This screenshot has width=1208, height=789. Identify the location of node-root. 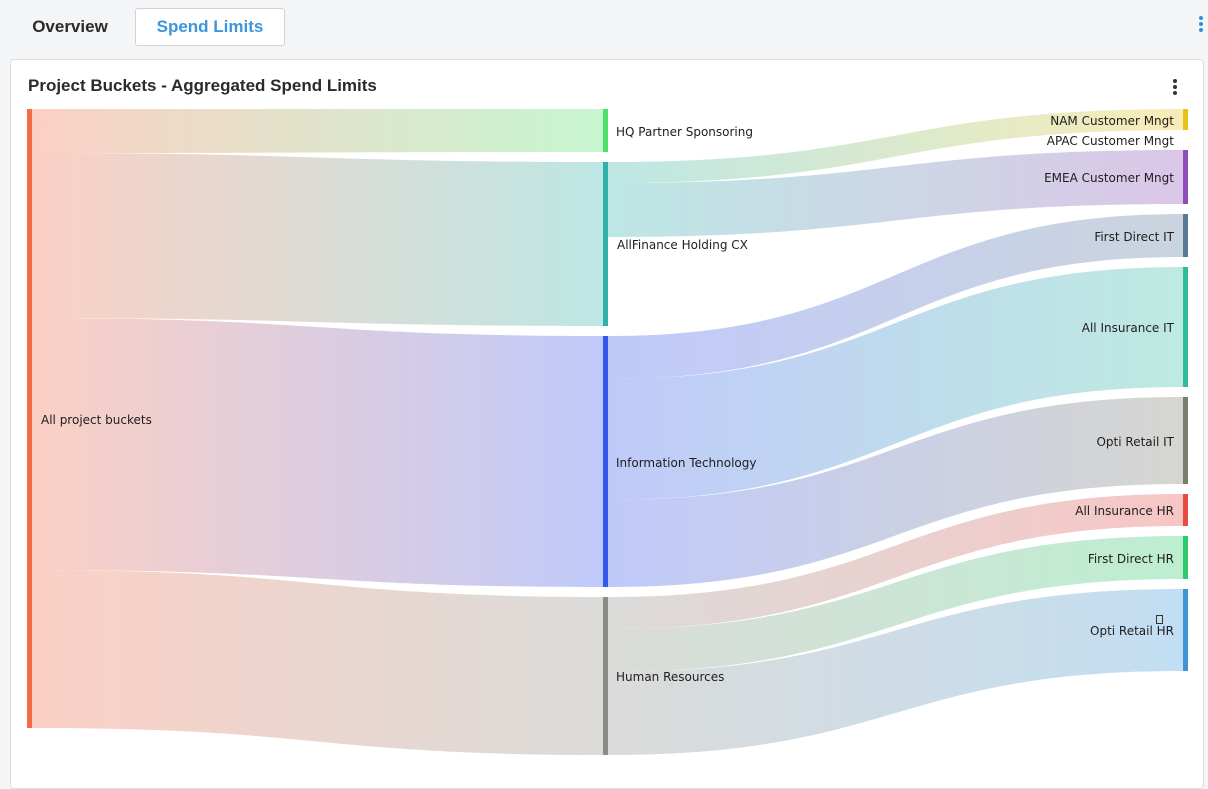
(29, 418).